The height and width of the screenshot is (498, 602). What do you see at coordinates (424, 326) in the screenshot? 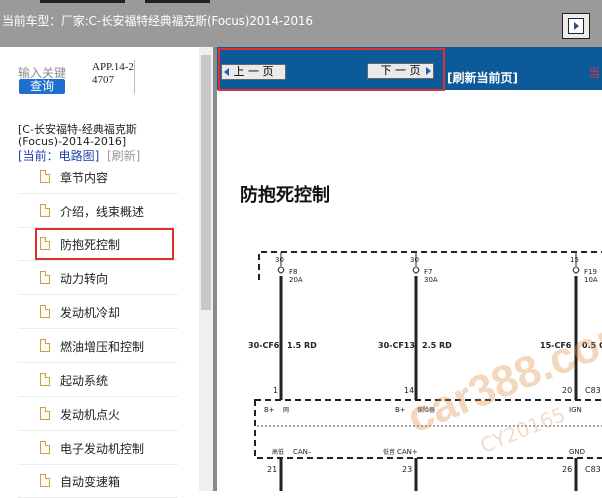
I see `fuse-f7: 30 F7 30A` at bounding box center [424, 326].